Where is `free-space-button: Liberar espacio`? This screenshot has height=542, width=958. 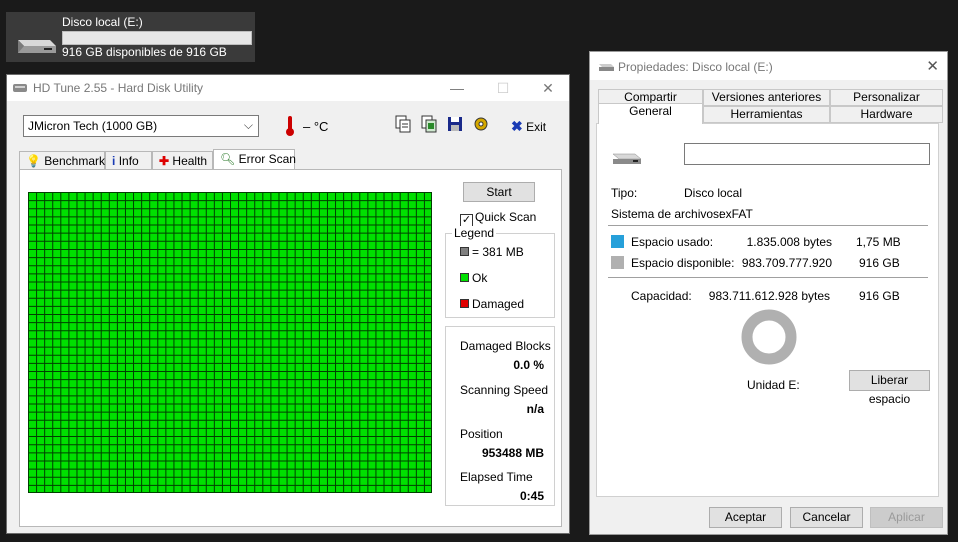
free-space-button: Liberar espacio is located at coordinates (889, 388).